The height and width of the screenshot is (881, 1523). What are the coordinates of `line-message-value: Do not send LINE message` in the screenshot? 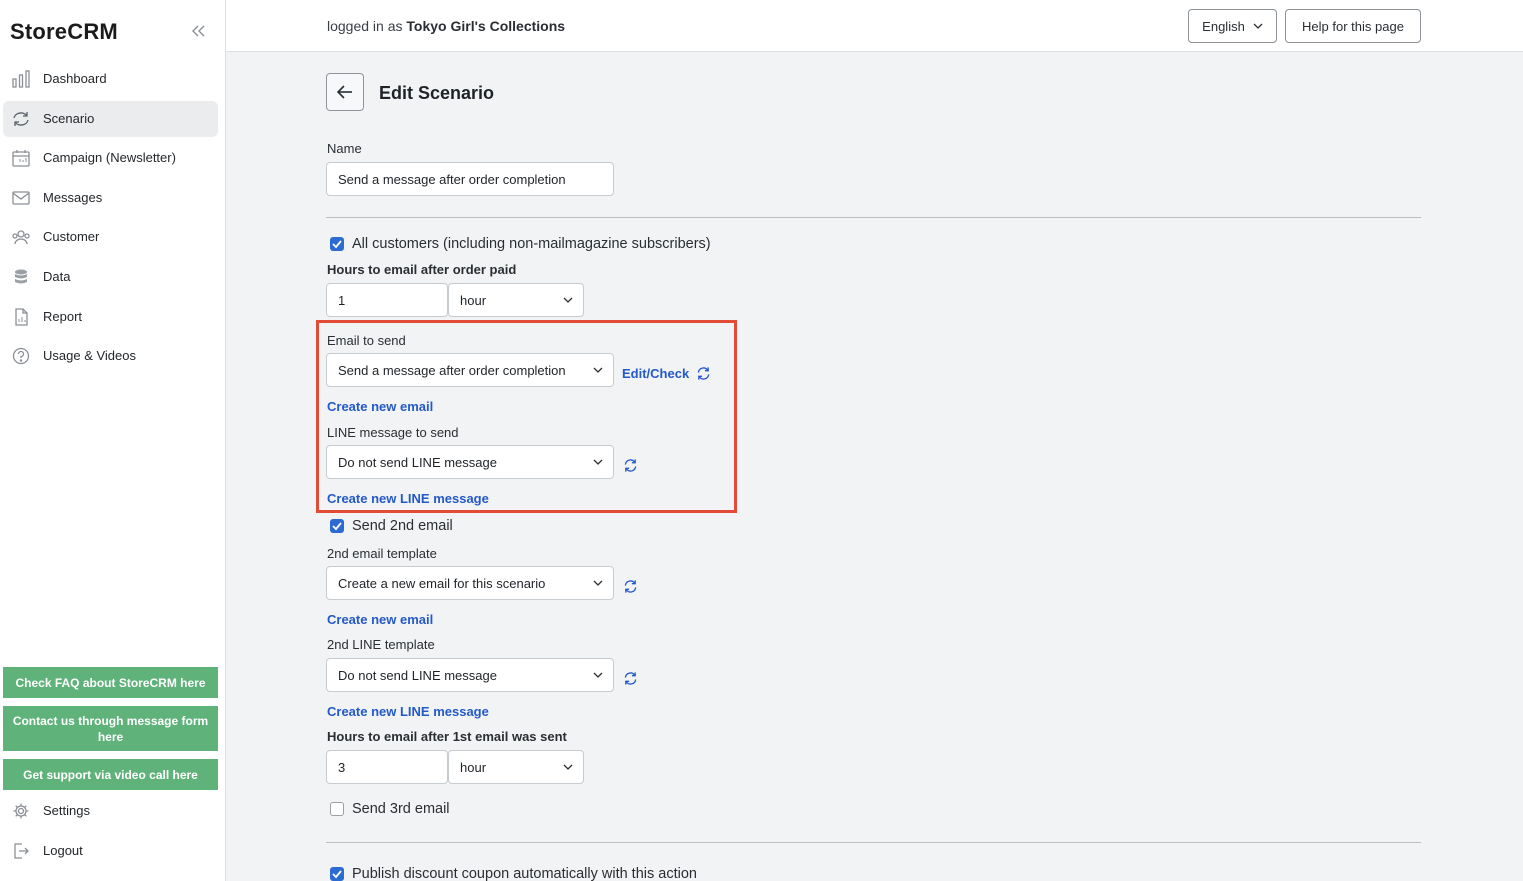 It's located at (417, 462).